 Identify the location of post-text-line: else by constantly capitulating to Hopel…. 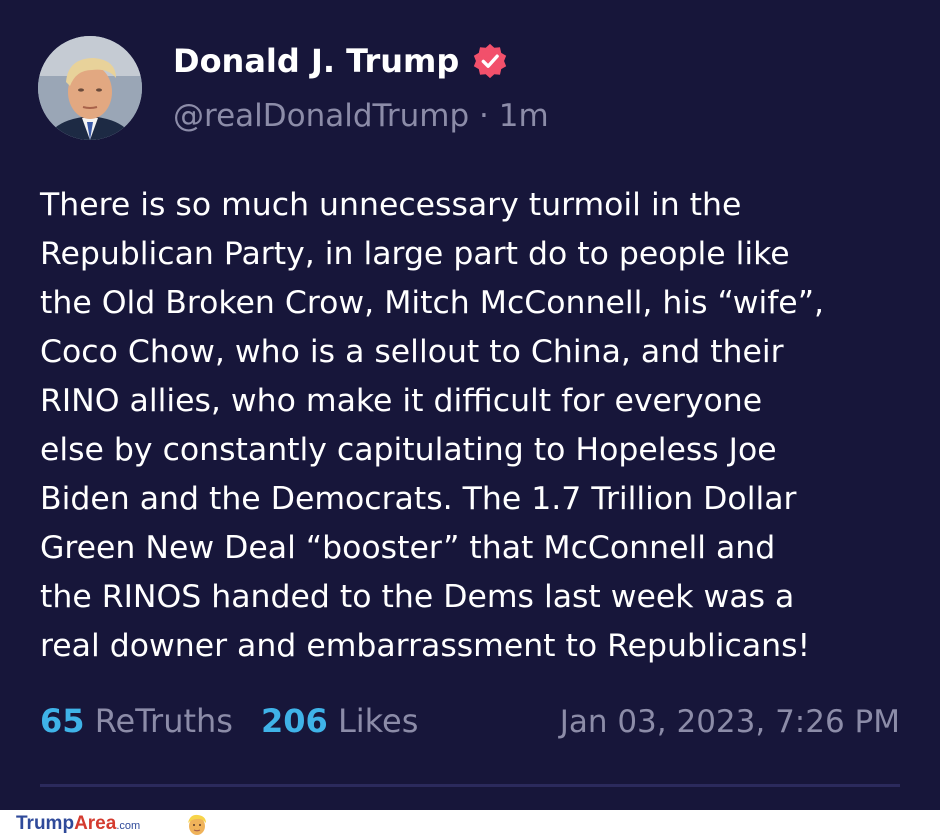
(408, 450).